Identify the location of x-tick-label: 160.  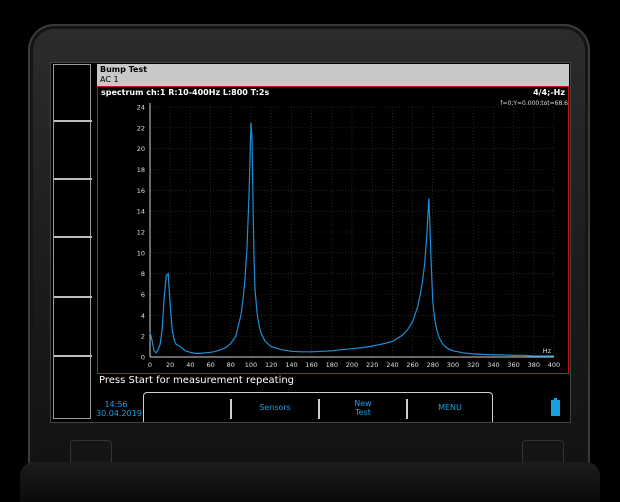
(311, 365).